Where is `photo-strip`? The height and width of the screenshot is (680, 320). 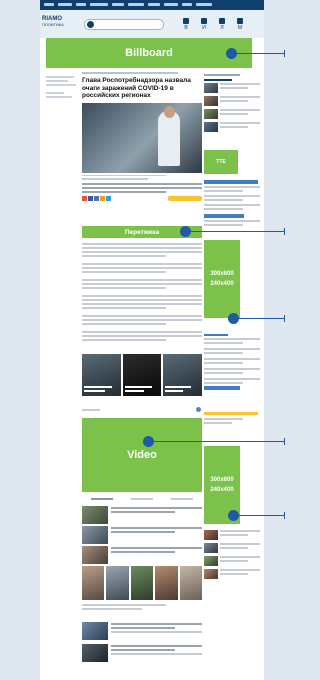
photo-strip is located at coordinates (142, 583).